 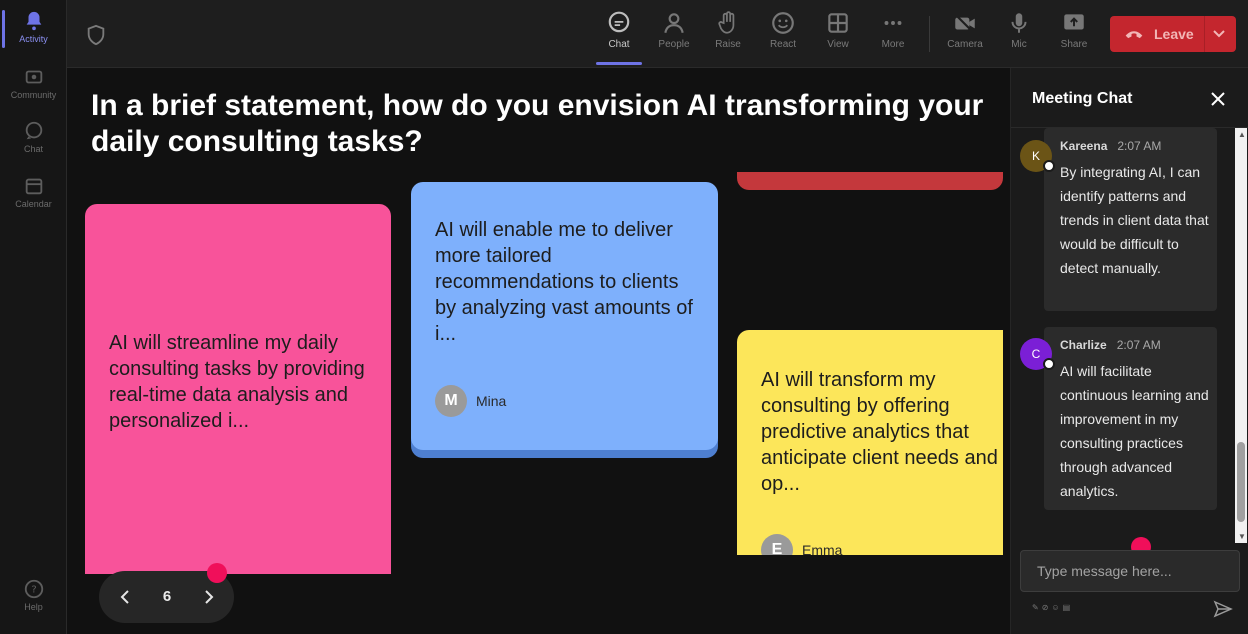 What do you see at coordinates (619, 44) in the screenshot?
I see `chat-button-label: Chat` at bounding box center [619, 44].